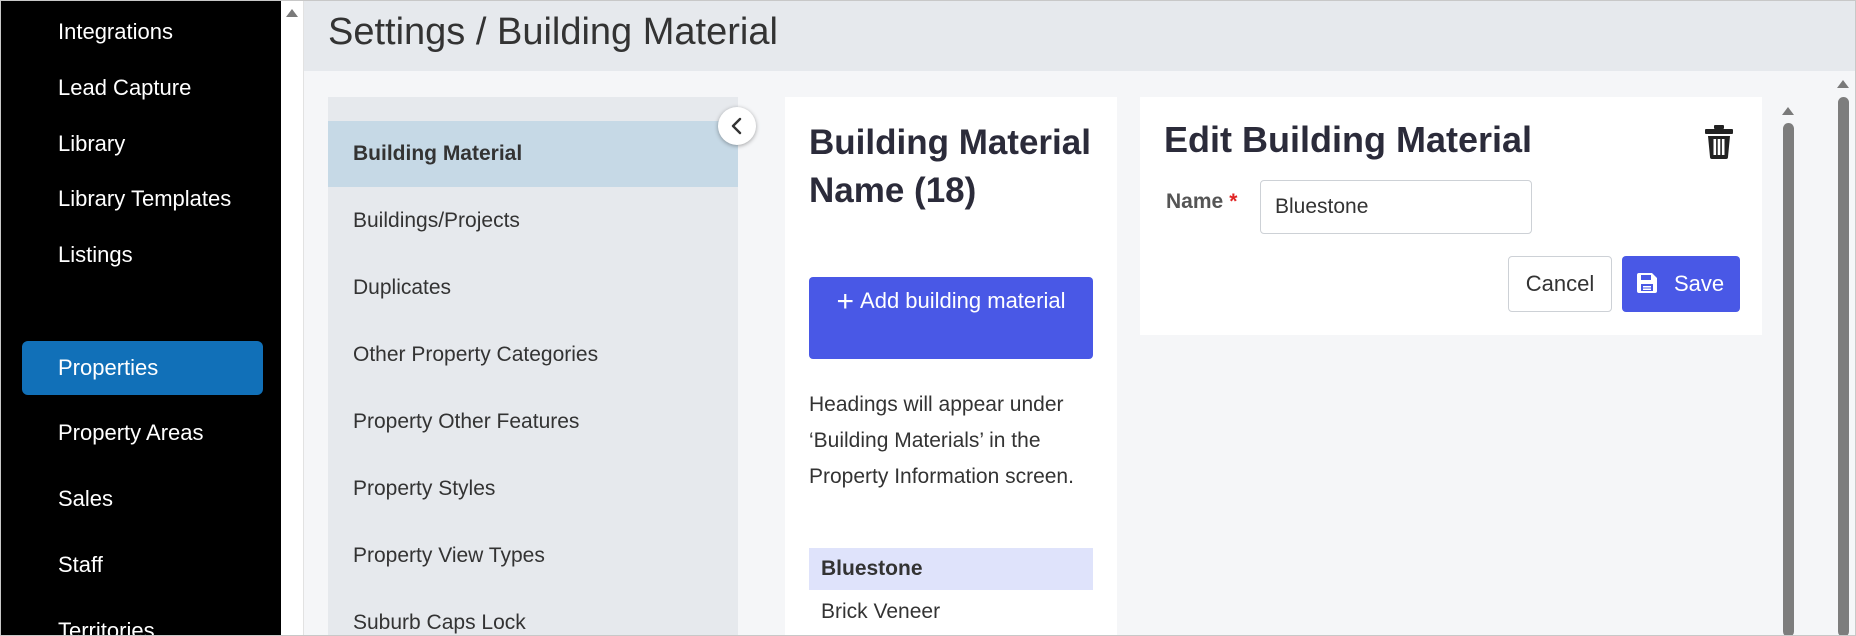 The image size is (1856, 636). What do you see at coordinates (950, 166) in the screenshot?
I see `list-title: Building Material Name (18)` at bounding box center [950, 166].